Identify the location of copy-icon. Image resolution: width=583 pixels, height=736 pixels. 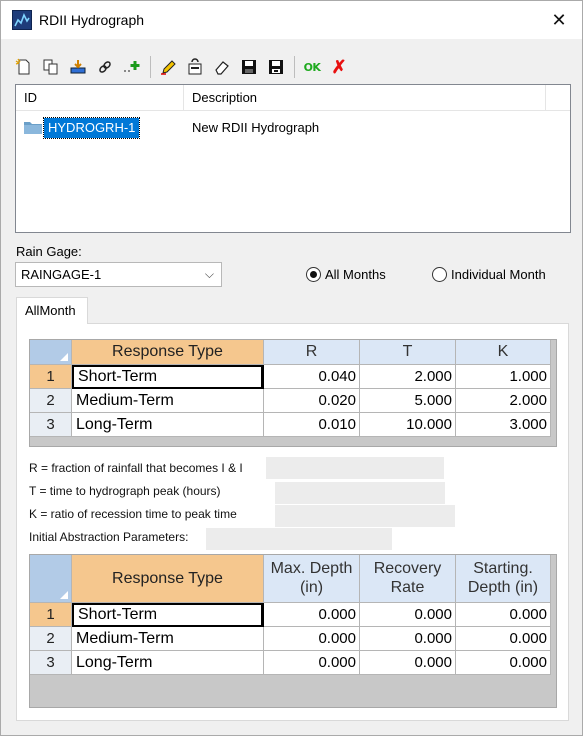
(51, 67).